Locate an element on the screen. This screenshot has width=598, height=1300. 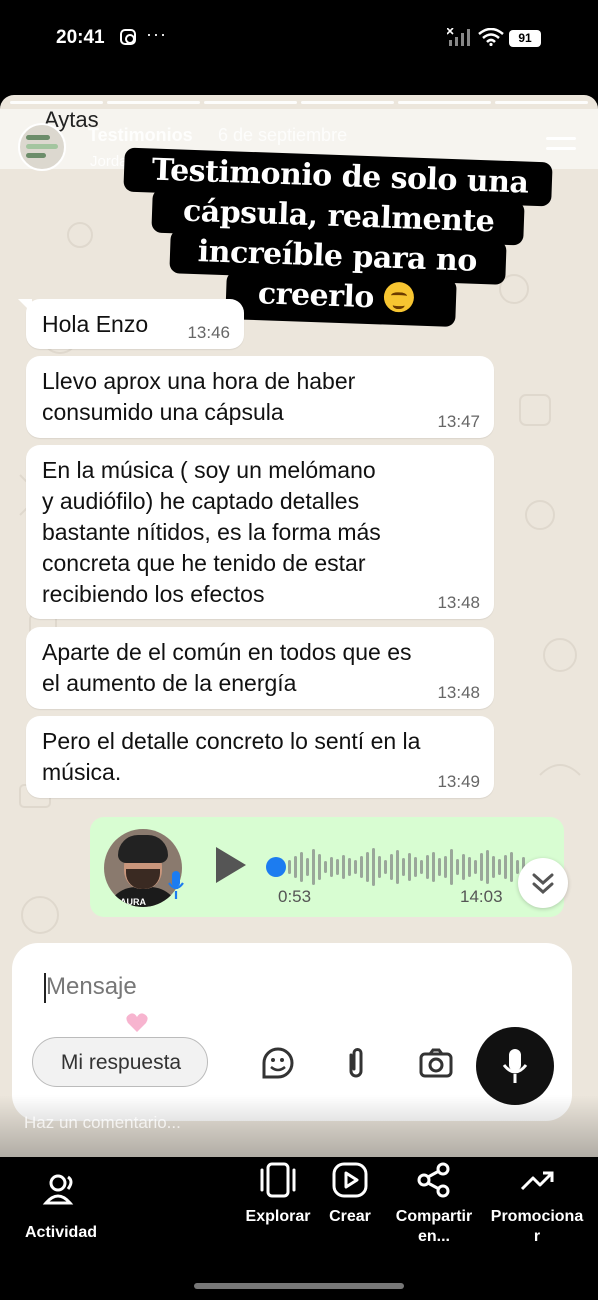
activity-people-icon is located at coordinates (58, 1189).